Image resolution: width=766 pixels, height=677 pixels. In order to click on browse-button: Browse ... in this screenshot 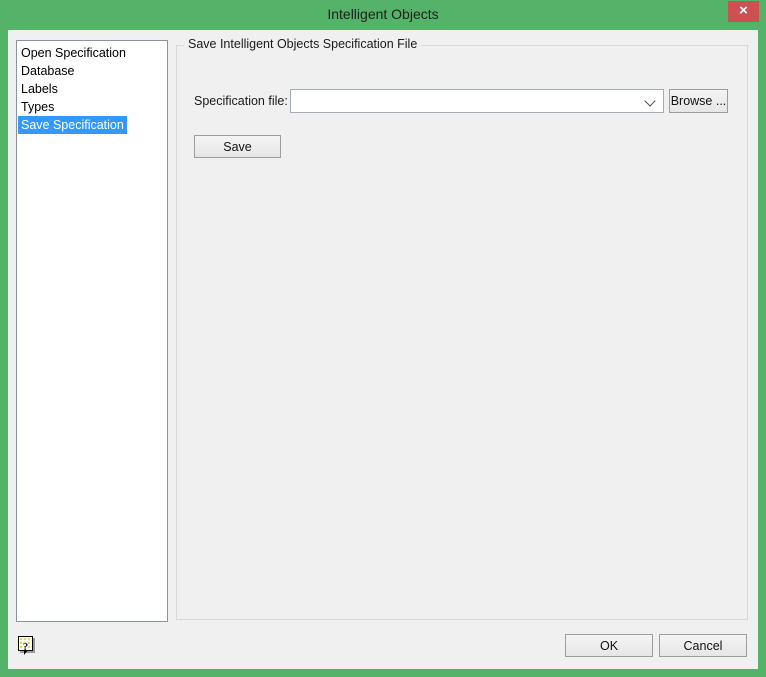, I will do `click(698, 101)`.